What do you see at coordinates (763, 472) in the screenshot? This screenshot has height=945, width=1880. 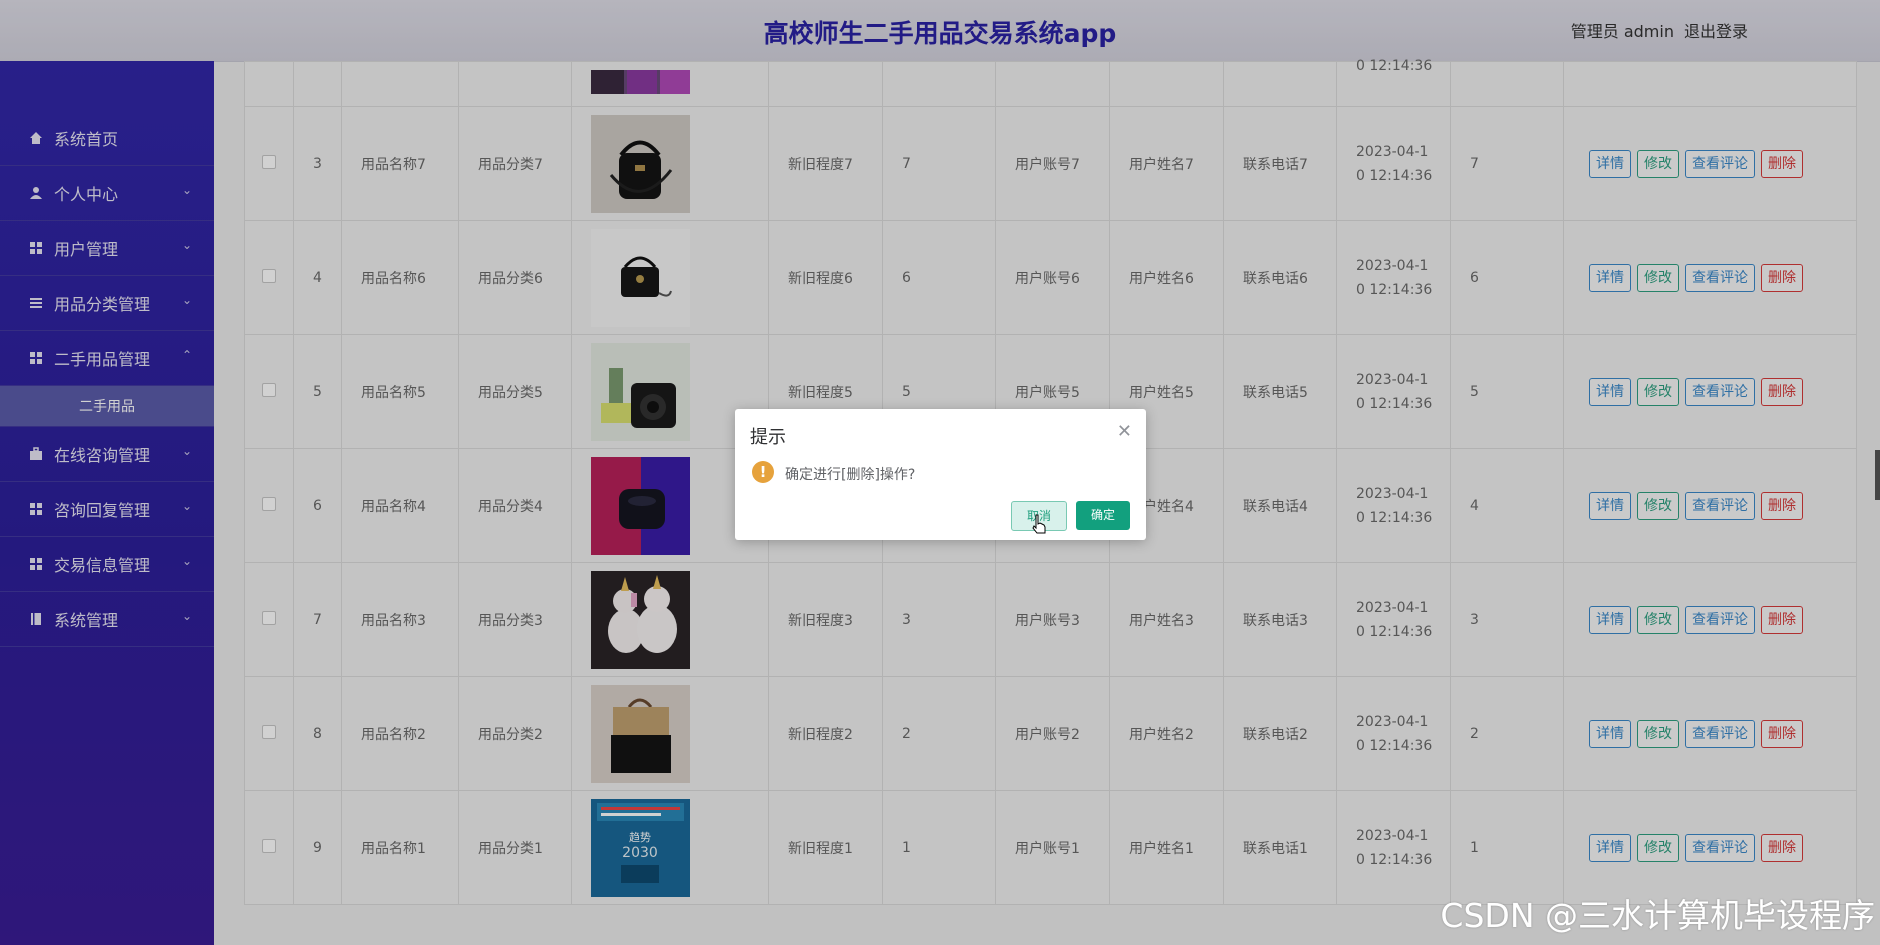 I see `warning-icon: !` at bounding box center [763, 472].